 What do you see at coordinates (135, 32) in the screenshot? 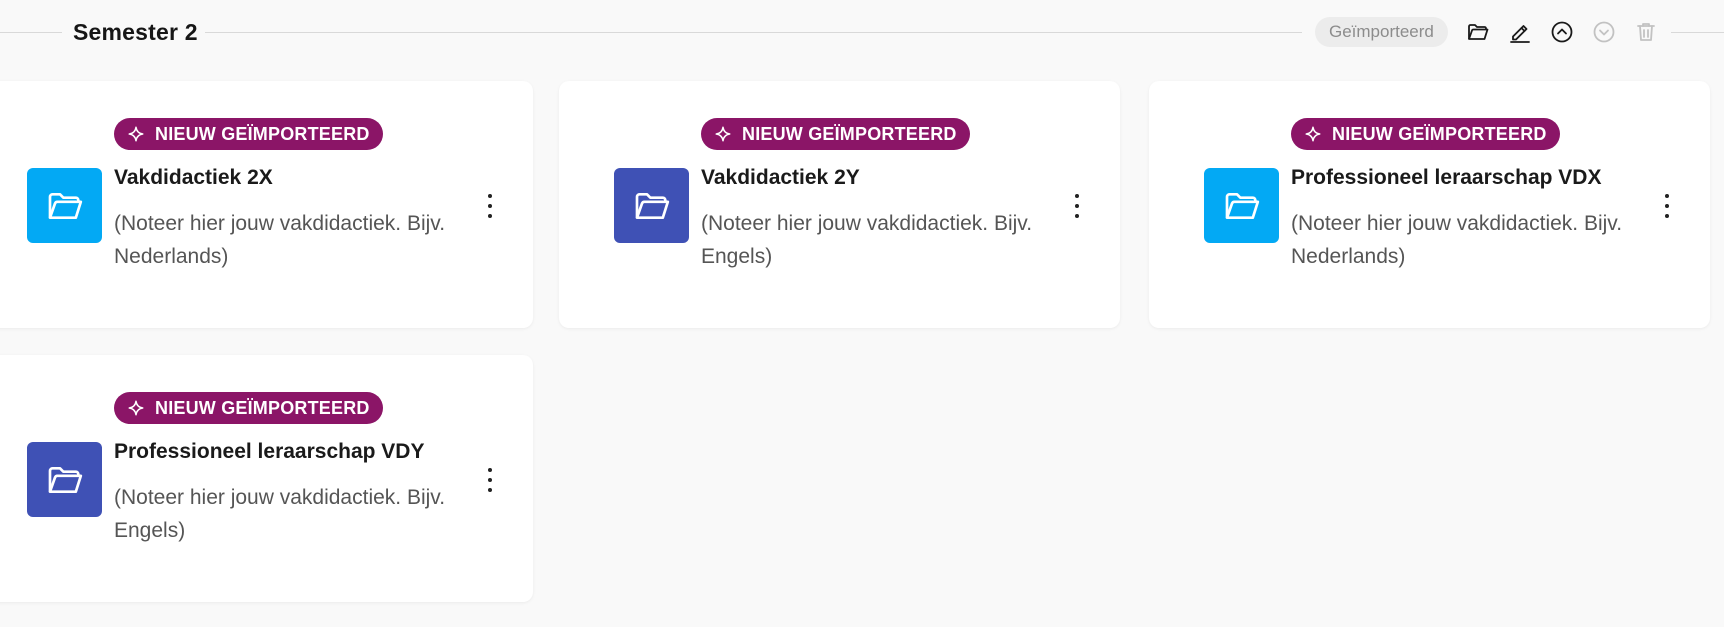
I see `section-title: Semester 2` at bounding box center [135, 32].